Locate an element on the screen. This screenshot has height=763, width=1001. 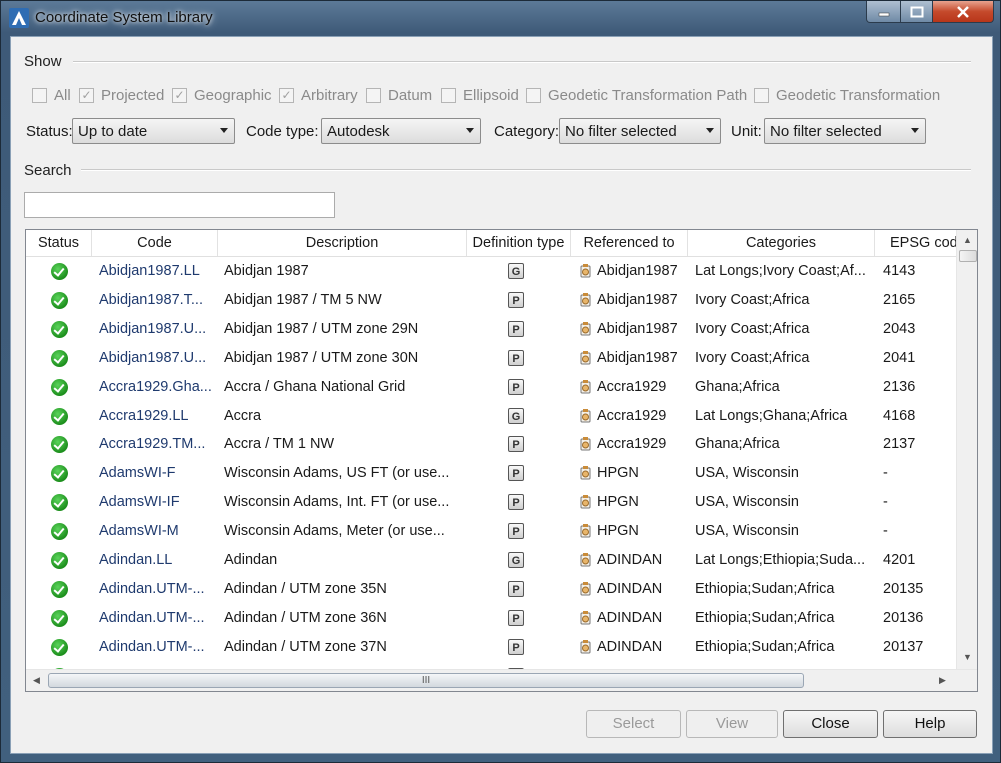
unit-filter-select: No filter selected is located at coordinates (845, 131).